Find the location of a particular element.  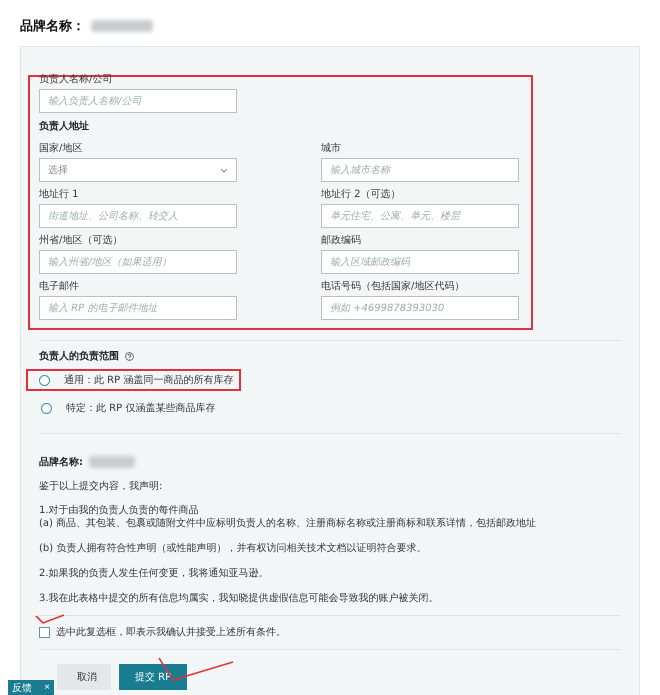

checkbox-label: 选中此复选框，即表示我确认并接受上述所有条件。 is located at coordinates (171, 632).